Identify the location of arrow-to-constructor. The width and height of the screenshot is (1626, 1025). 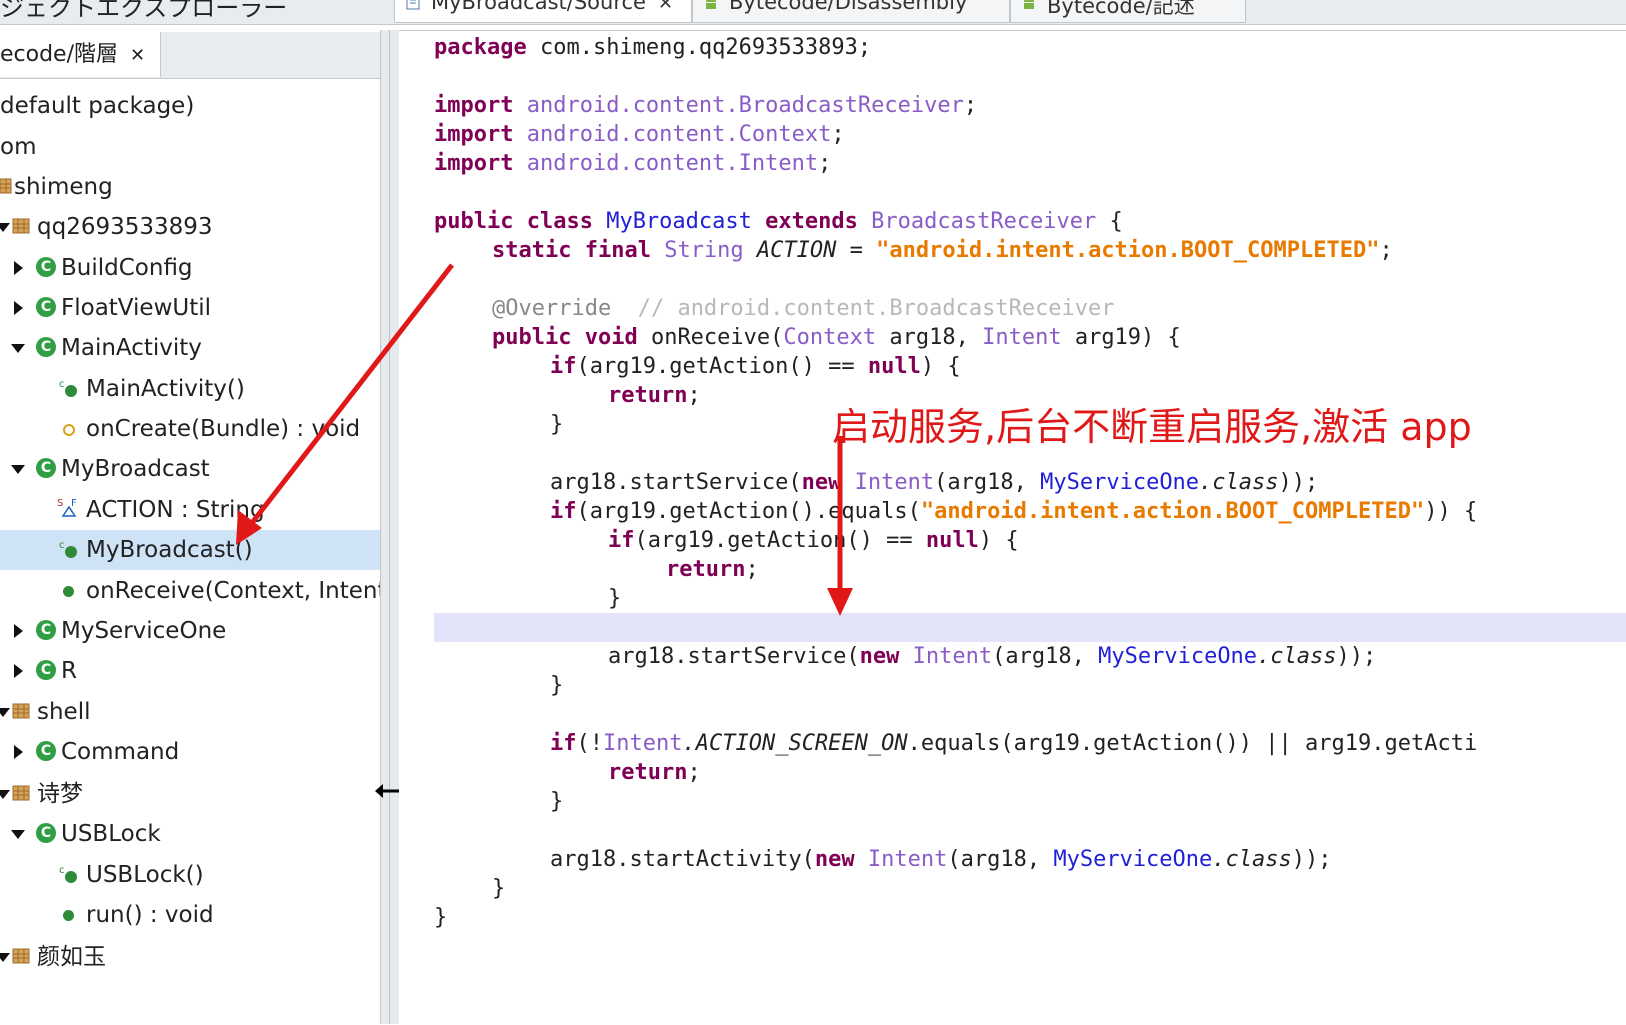
(345, 404).